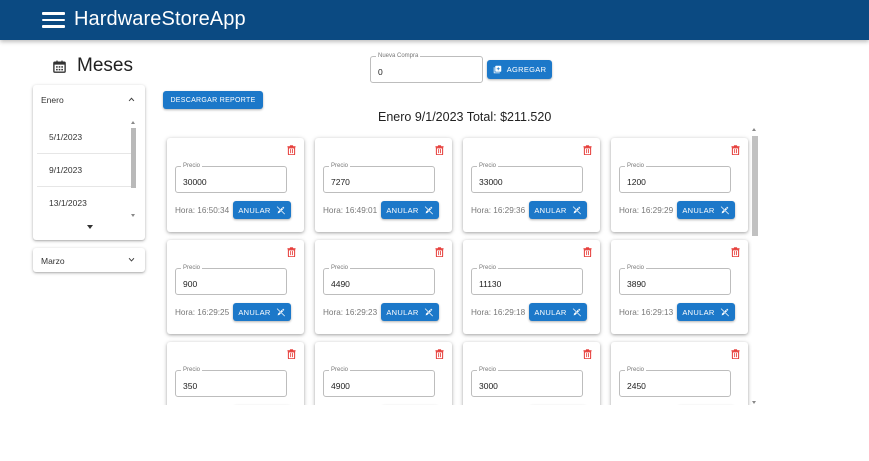 The width and height of the screenshot is (869, 461). What do you see at coordinates (213, 100) in the screenshot?
I see `descargar-reporte-button: DESCARGAR REPORTE` at bounding box center [213, 100].